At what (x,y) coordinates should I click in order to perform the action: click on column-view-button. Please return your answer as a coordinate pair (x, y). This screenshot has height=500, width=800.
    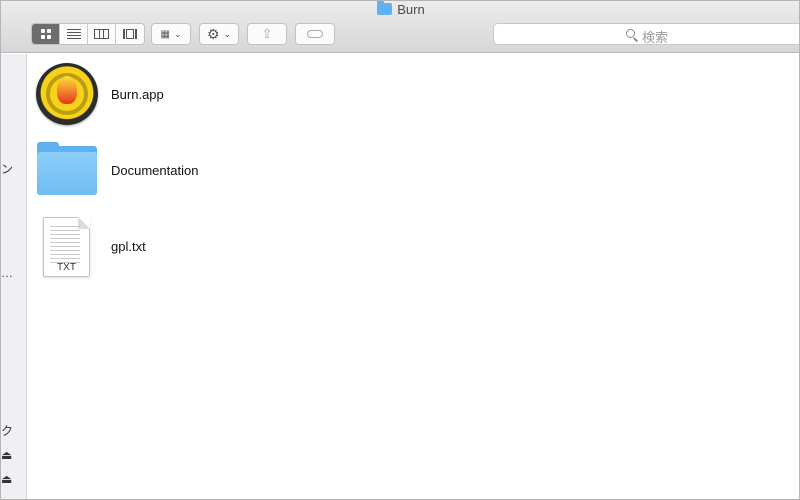
    Looking at the image, I should click on (102, 34).